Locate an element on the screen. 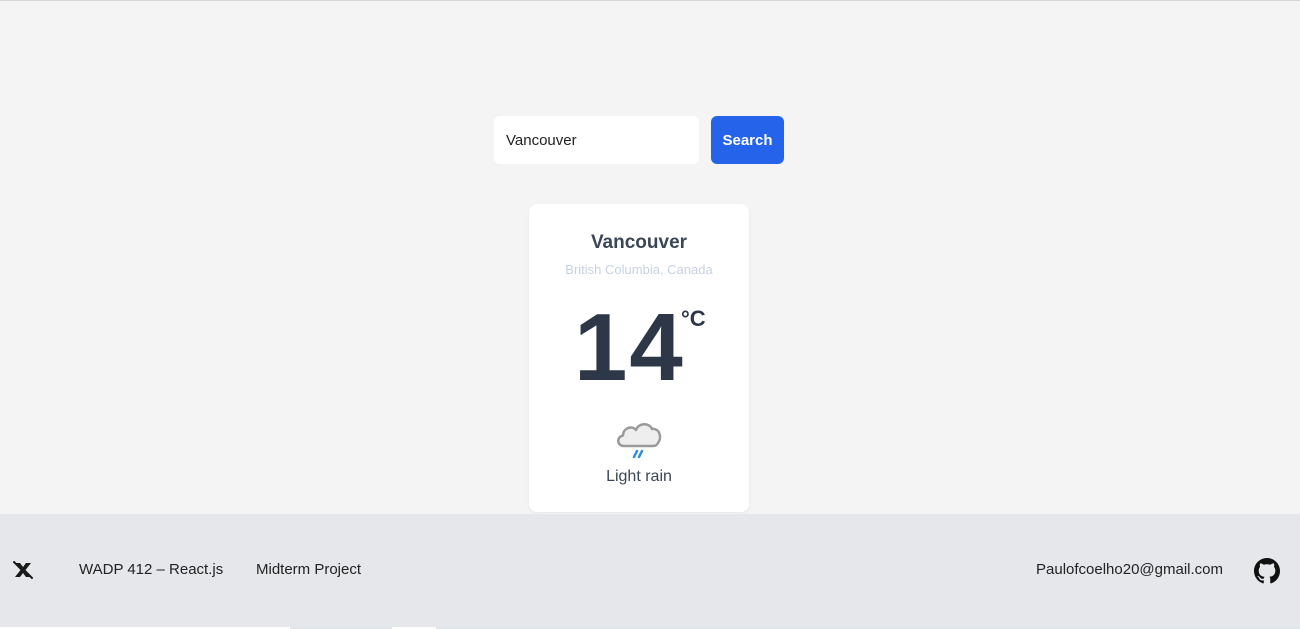  temperature-display: 14 °C is located at coordinates (639, 348).